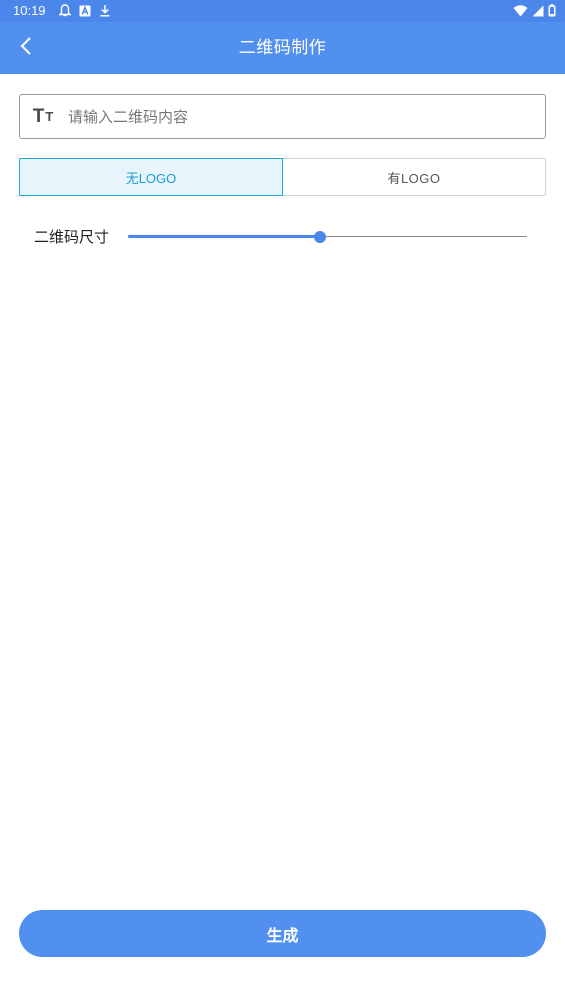  What do you see at coordinates (105, 11) in the screenshot?
I see `download-icon` at bounding box center [105, 11].